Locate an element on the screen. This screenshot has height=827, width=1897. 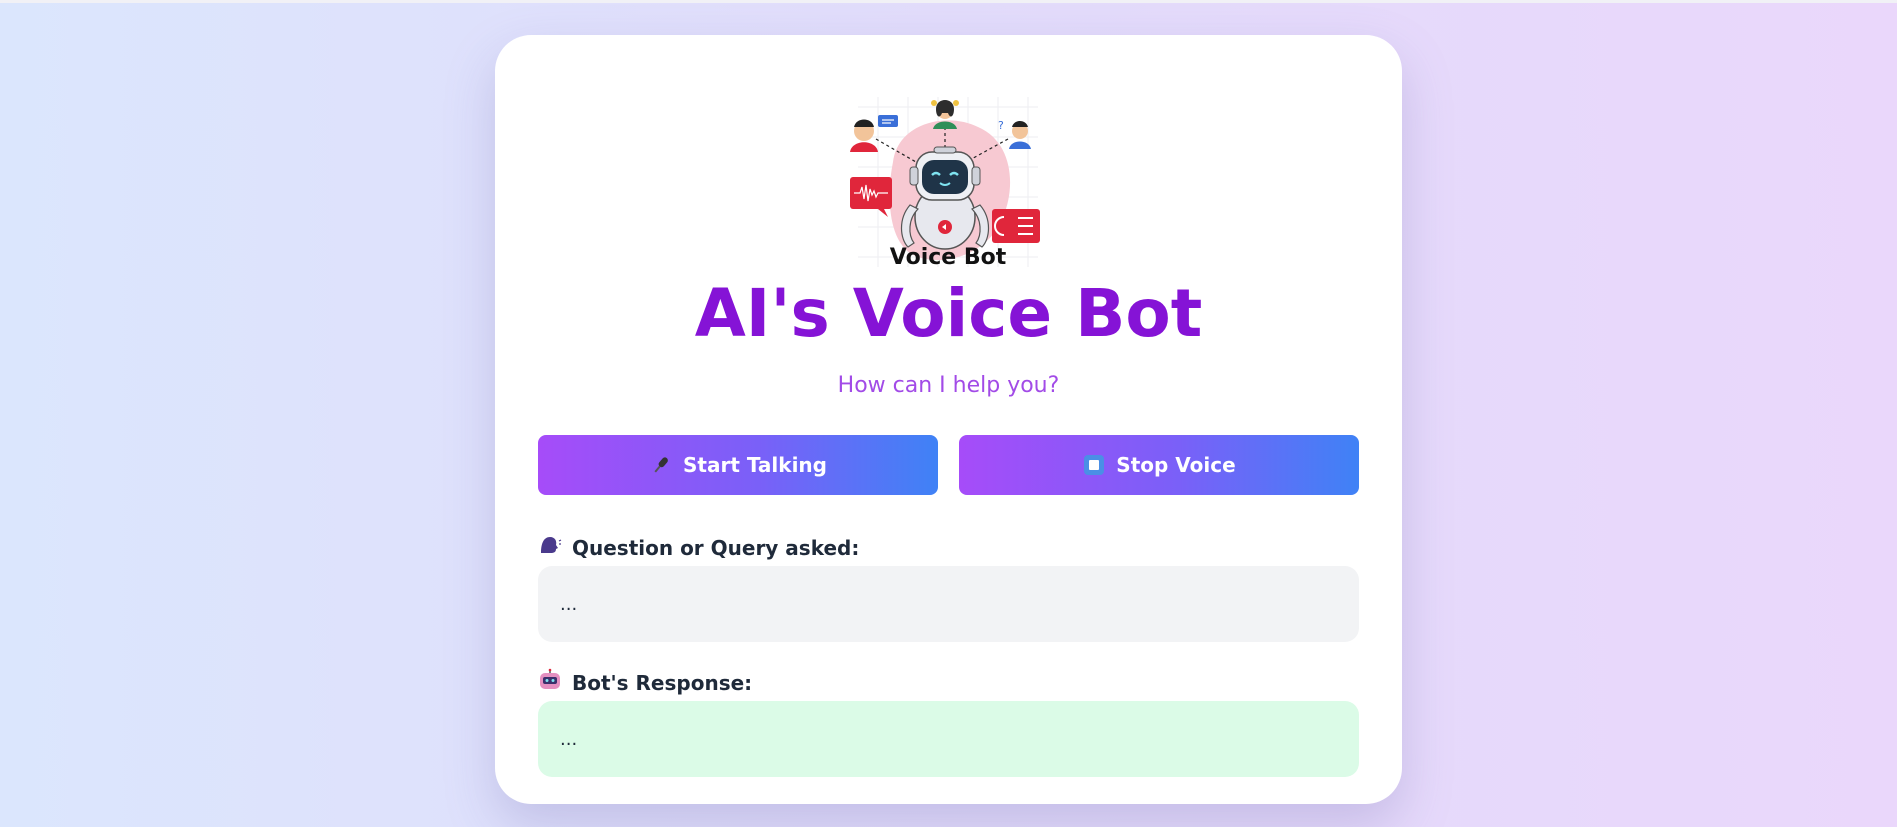
top-border-line is located at coordinates (948, 1).